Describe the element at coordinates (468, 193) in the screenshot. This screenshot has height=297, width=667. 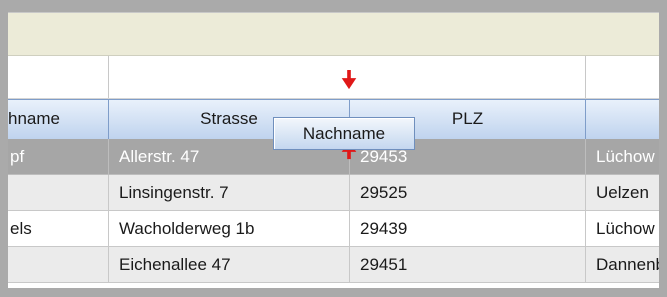
I see `cell-plz: 29525` at that location.